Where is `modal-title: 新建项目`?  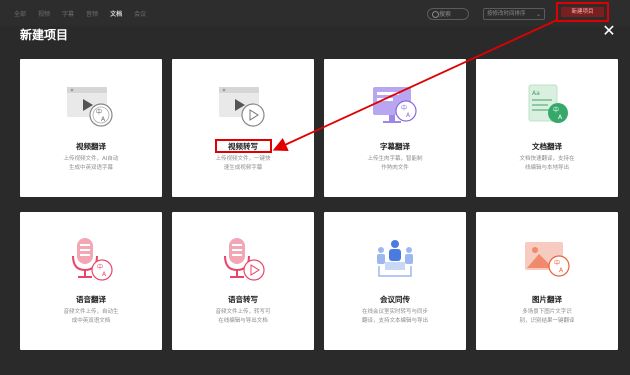
modal-title: 新建项目 is located at coordinates (44, 35).